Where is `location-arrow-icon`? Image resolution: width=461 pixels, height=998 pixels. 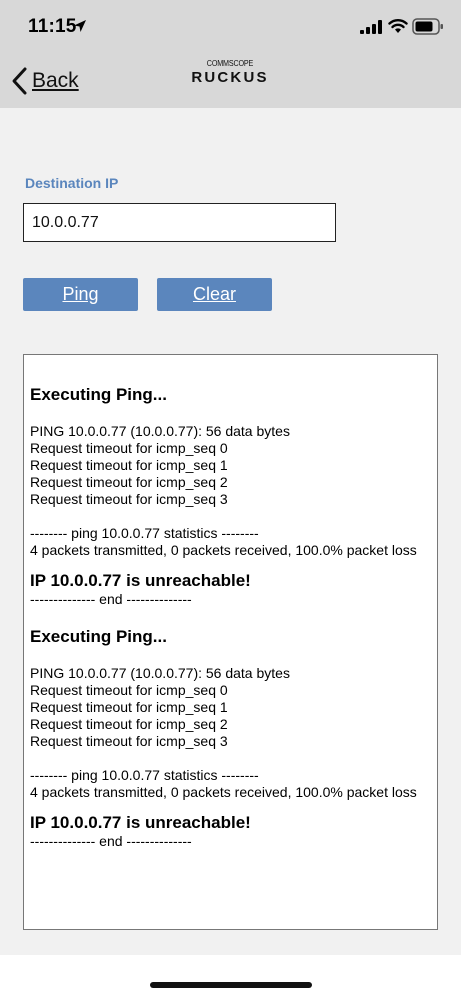 location-arrow-icon is located at coordinates (80, 26).